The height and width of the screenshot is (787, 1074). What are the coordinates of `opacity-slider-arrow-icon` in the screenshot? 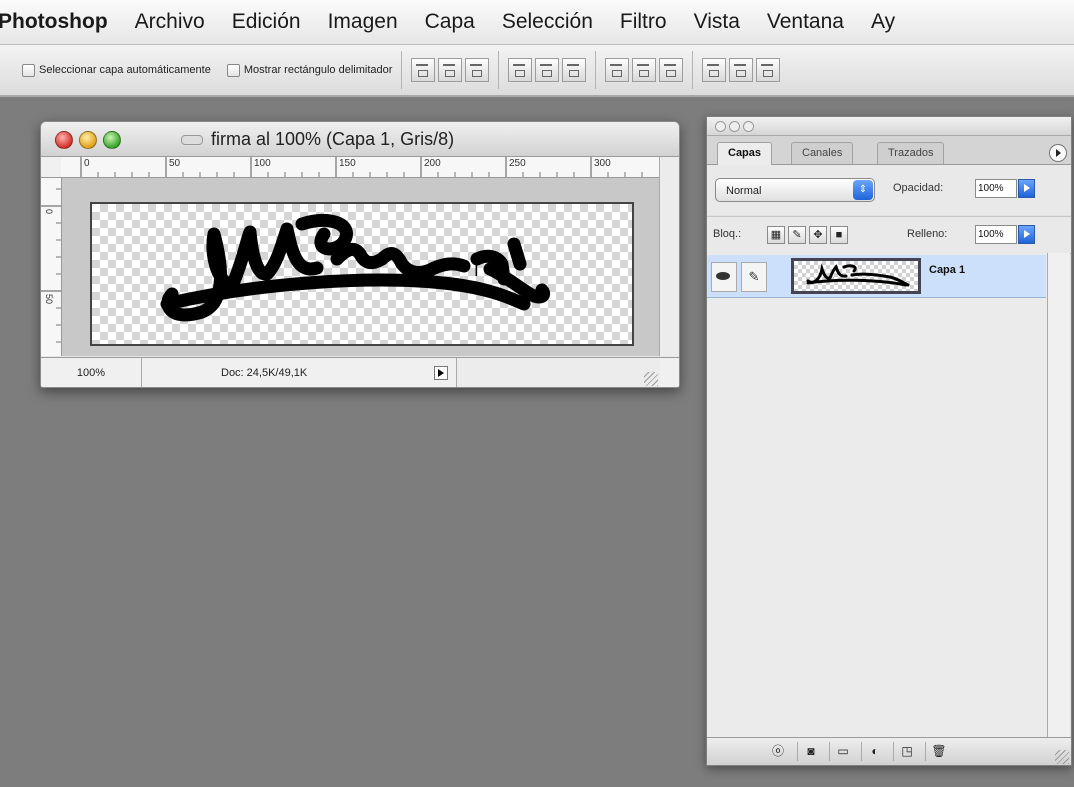 It's located at (1026, 188).